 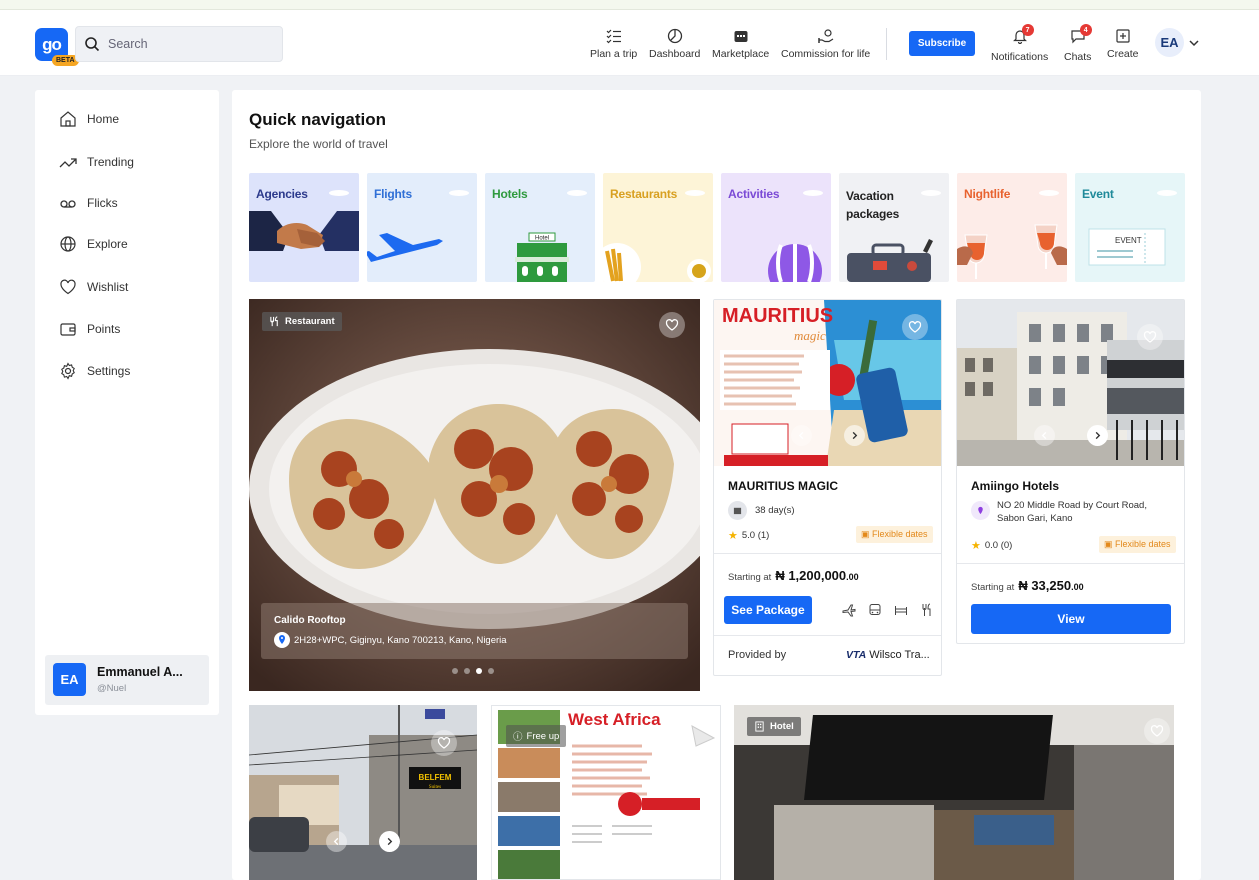 What do you see at coordinates (536, 736) in the screenshot?
I see `promo-tag: ⓘ Free up` at bounding box center [536, 736].